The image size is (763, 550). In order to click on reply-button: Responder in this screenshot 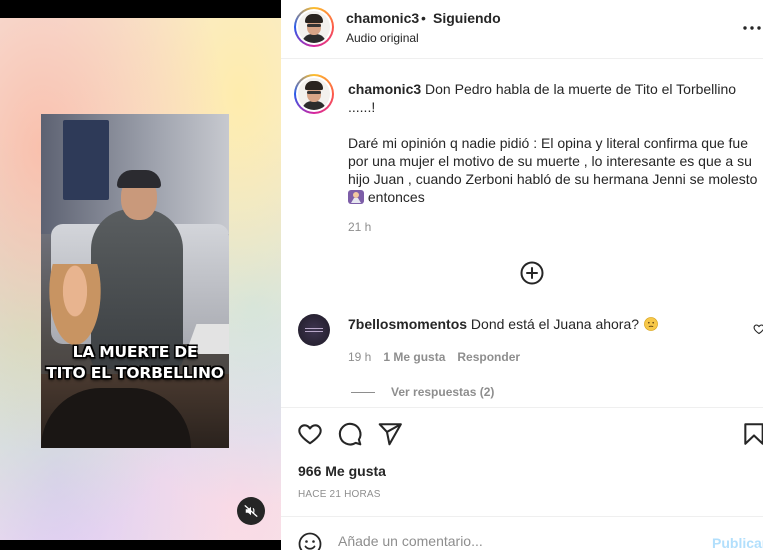, I will do `click(488, 357)`.